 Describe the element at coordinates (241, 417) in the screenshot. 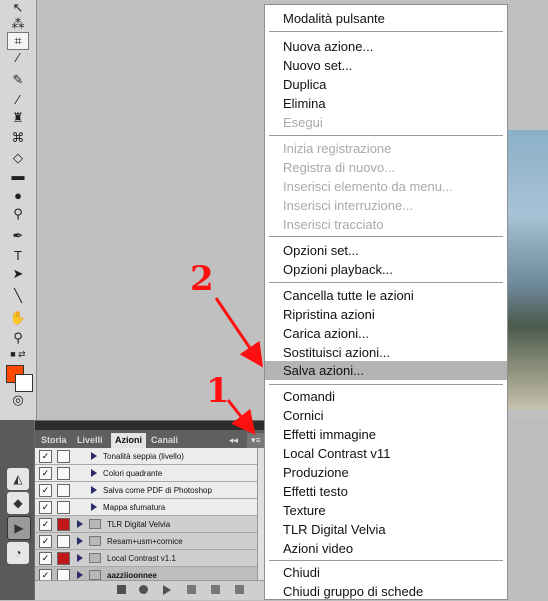

I see `arrow-to-panel-menu` at that location.